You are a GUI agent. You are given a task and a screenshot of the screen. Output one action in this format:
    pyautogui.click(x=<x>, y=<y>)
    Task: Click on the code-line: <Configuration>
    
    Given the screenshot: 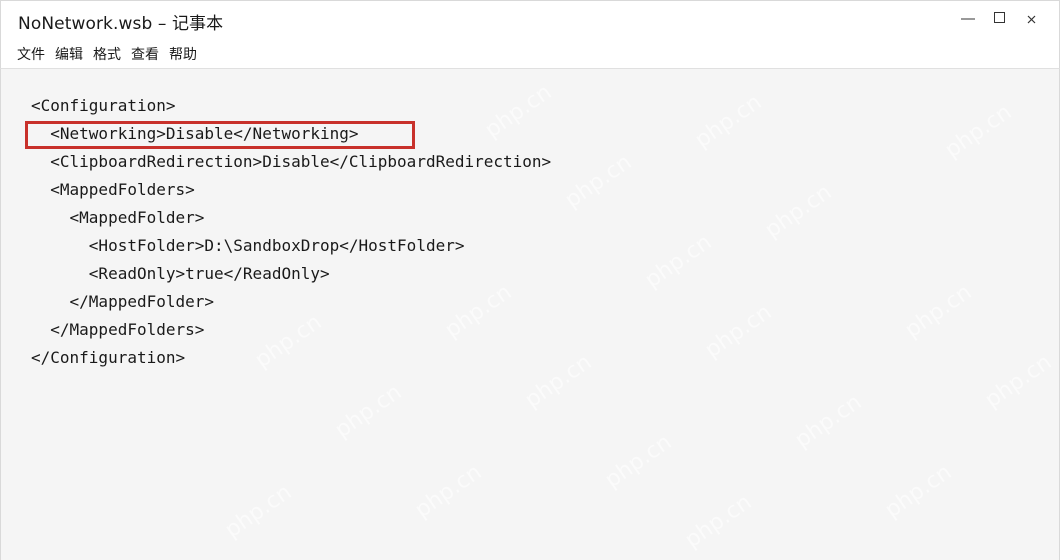 What is the action you would take?
    pyautogui.click(x=103, y=105)
    